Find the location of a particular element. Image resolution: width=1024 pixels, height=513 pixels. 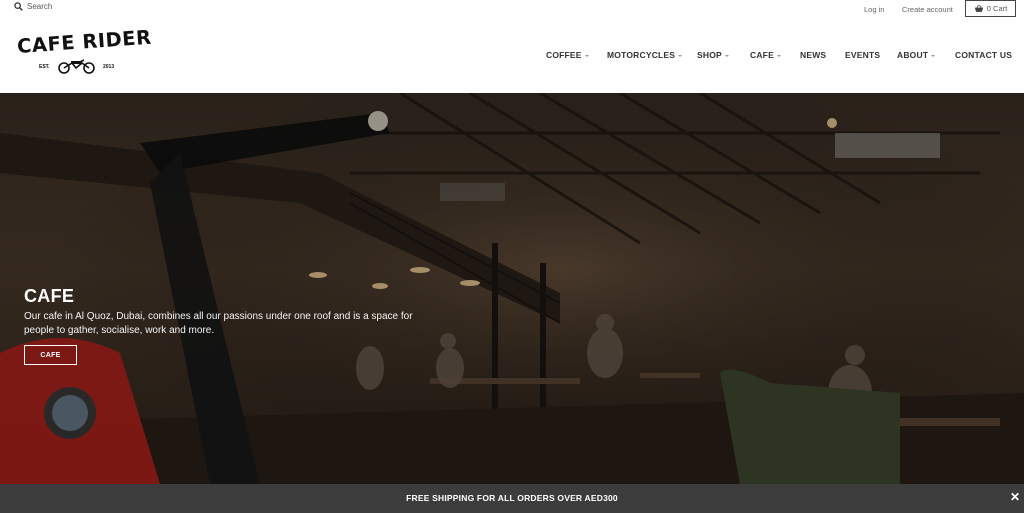

logo-est: EST. is located at coordinates (44, 67).